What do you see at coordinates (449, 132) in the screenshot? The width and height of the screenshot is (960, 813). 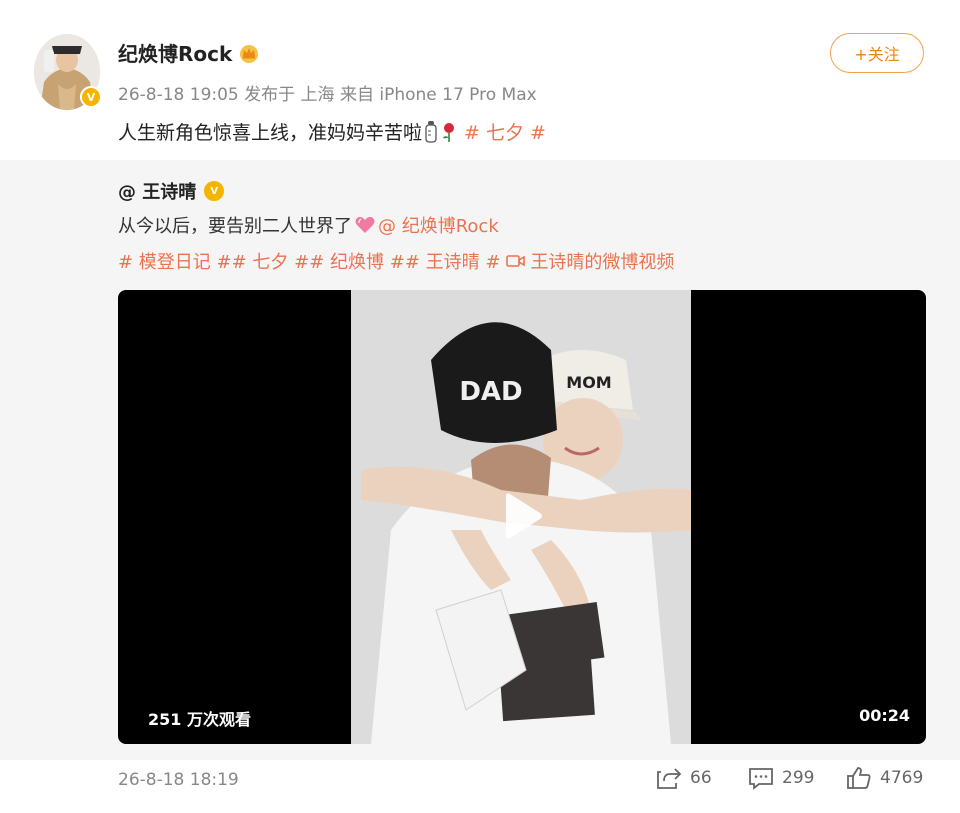 I see `rose-icon` at bounding box center [449, 132].